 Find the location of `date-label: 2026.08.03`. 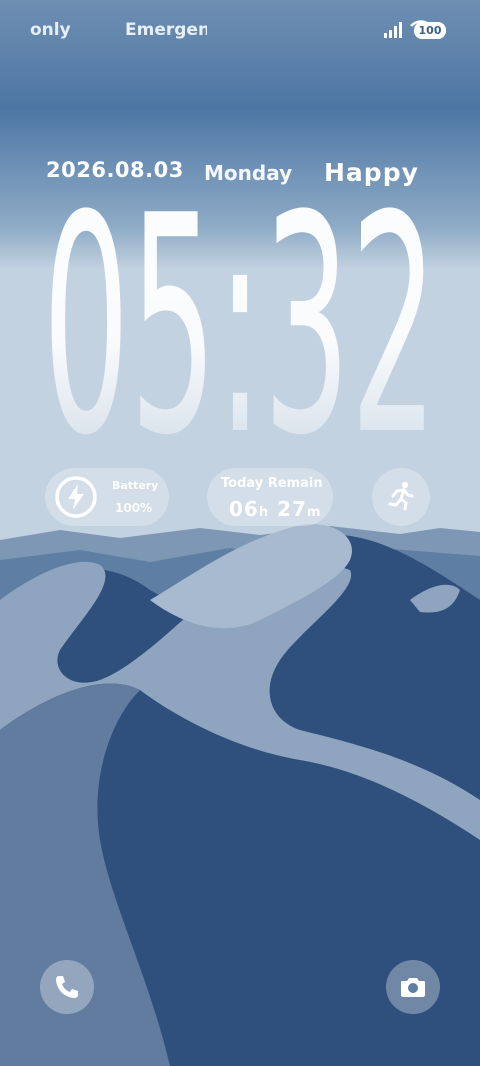

date-label: 2026.08.03 is located at coordinates (115, 170).